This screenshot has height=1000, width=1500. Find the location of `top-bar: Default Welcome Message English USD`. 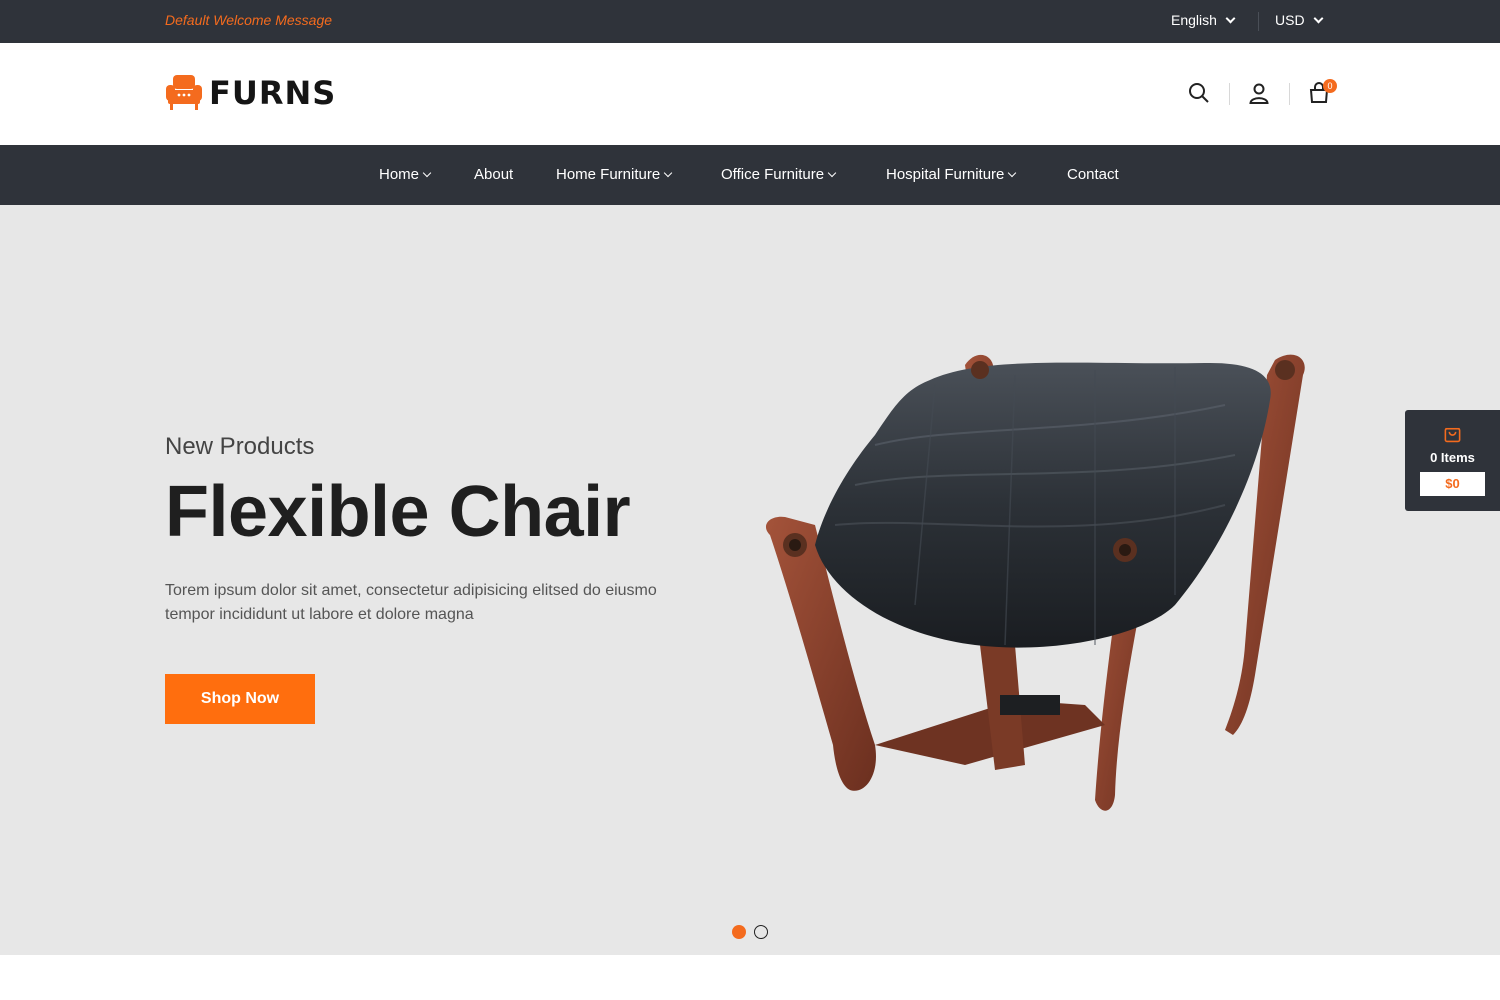

top-bar: Default Welcome Message English USD is located at coordinates (750, 21).